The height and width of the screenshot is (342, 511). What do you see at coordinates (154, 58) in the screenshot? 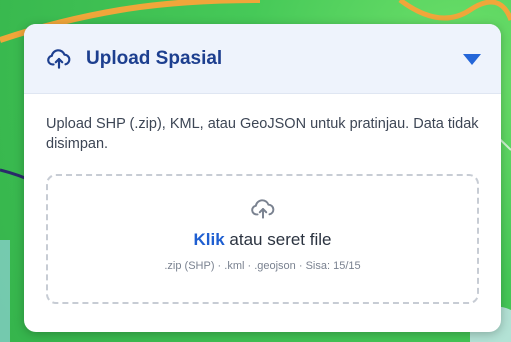
I see `panel-title: Upload Spasial` at bounding box center [154, 58].